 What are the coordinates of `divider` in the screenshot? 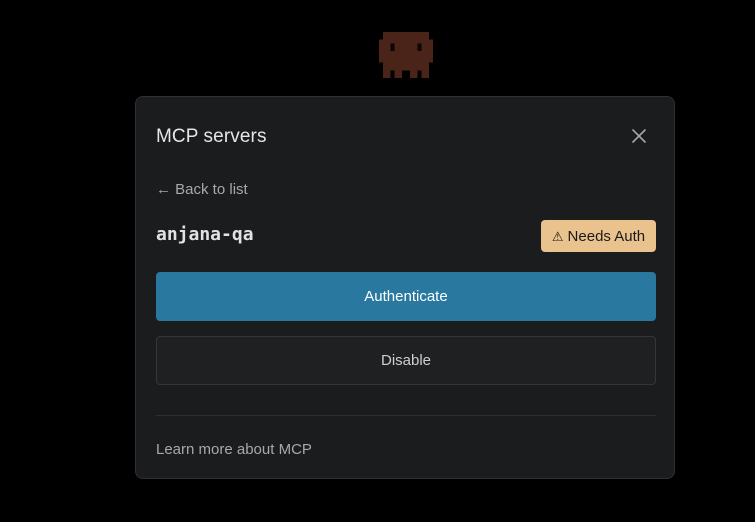 It's located at (406, 415).